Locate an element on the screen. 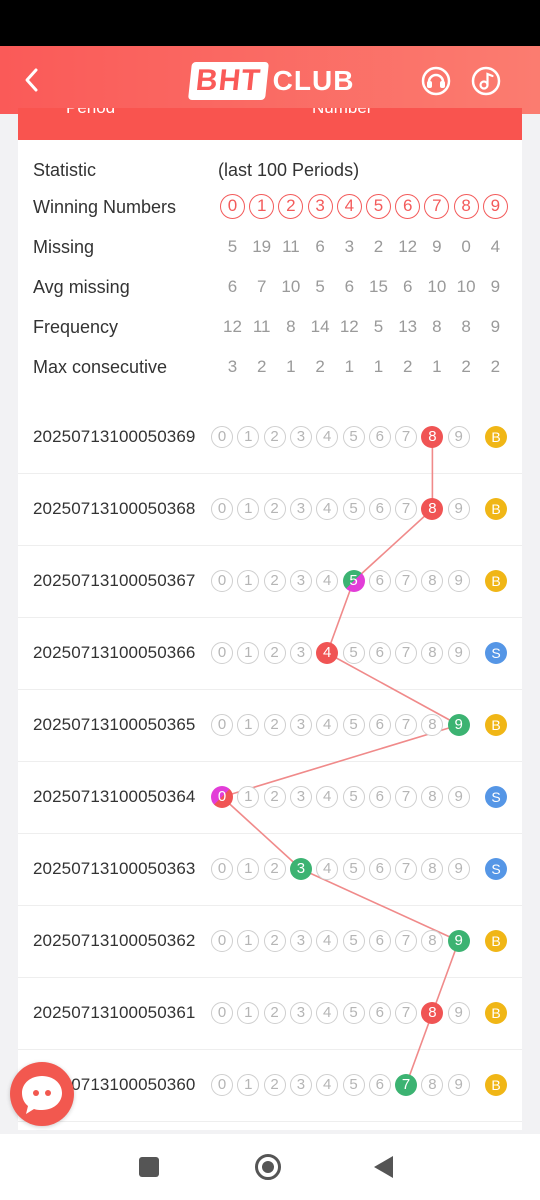  winning-number-ball: 4 is located at coordinates (327, 653).